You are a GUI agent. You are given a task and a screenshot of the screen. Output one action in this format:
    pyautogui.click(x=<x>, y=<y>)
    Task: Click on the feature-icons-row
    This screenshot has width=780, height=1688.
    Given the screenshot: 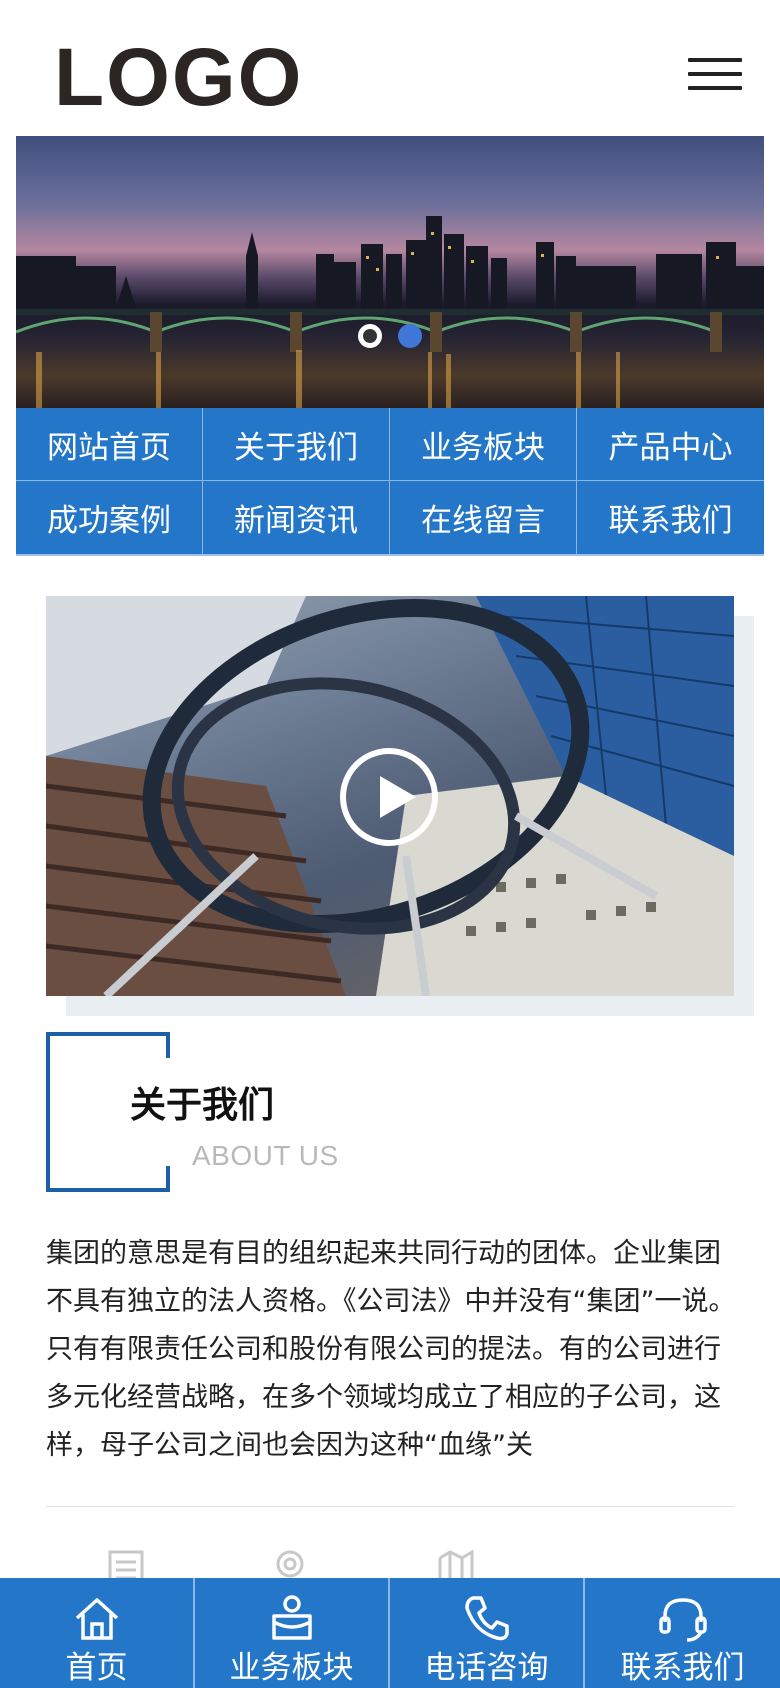 What is the action you would take?
    pyautogui.click(x=390, y=1564)
    